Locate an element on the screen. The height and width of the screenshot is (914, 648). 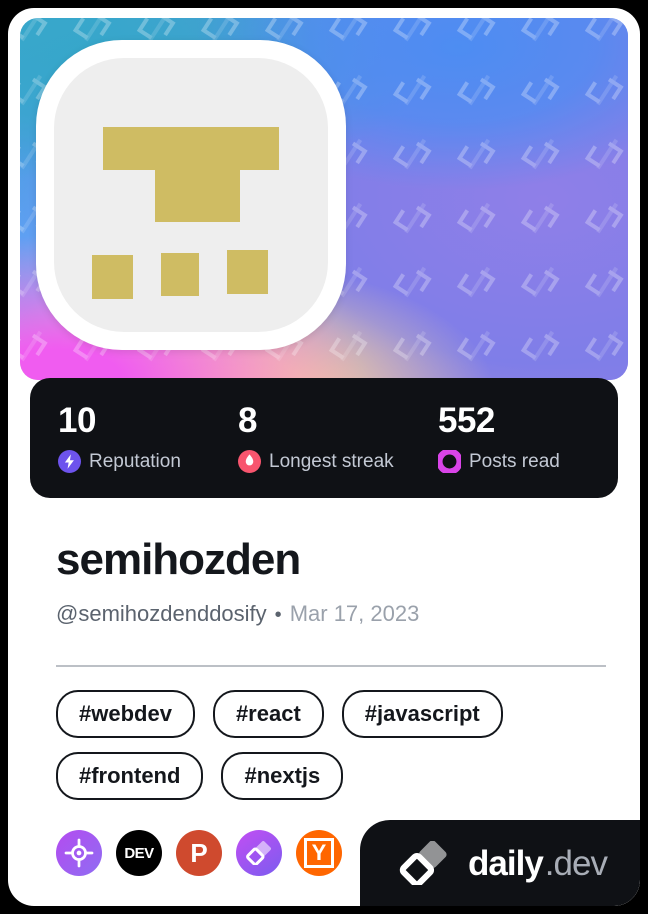
profile-handle: @semihozdenddosify is located at coordinates (161, 613).